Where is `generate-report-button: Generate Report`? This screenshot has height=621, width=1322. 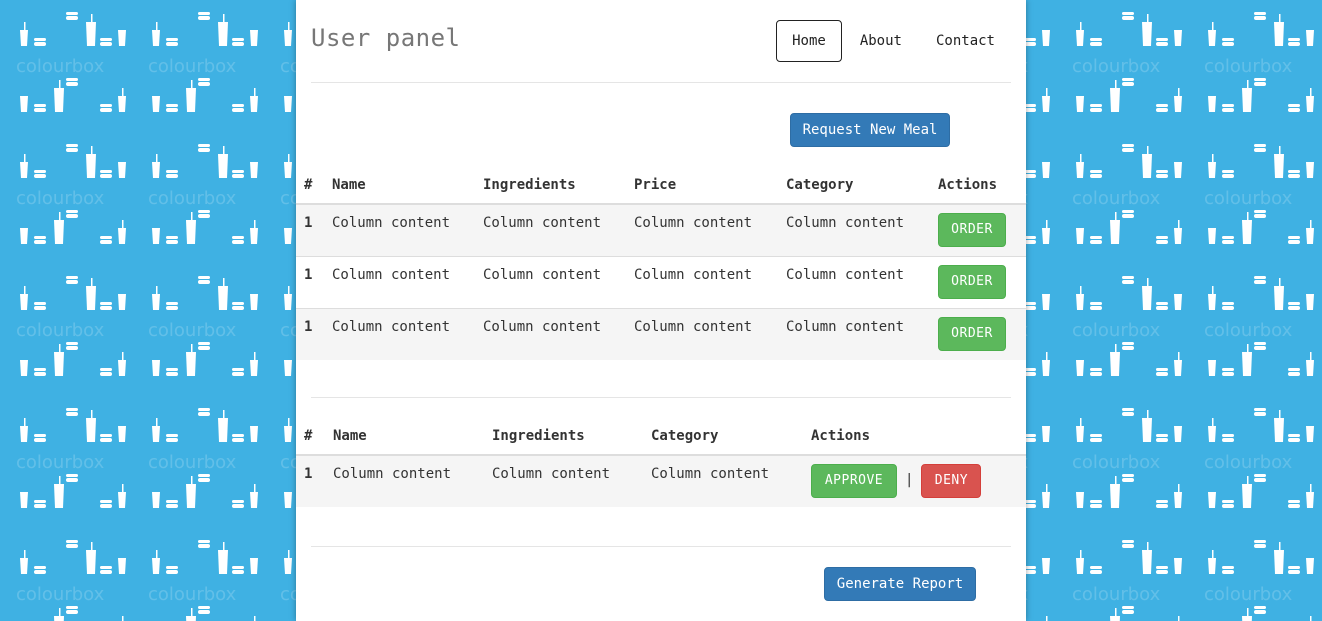 generate-report-button: Generate Report is located at coordinates (900, 584).